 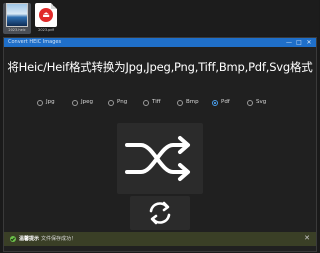 What do you see at coordinates (225, 102) in the screenshot?
I see `format-label: Pdf` at bounding box center [225, 102].